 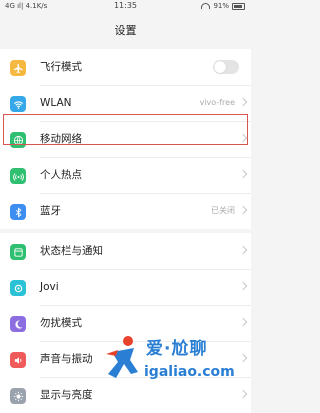 I want to click on setting-status-bar-notifications: 状态栏与通知, so click(x=125, y=251).